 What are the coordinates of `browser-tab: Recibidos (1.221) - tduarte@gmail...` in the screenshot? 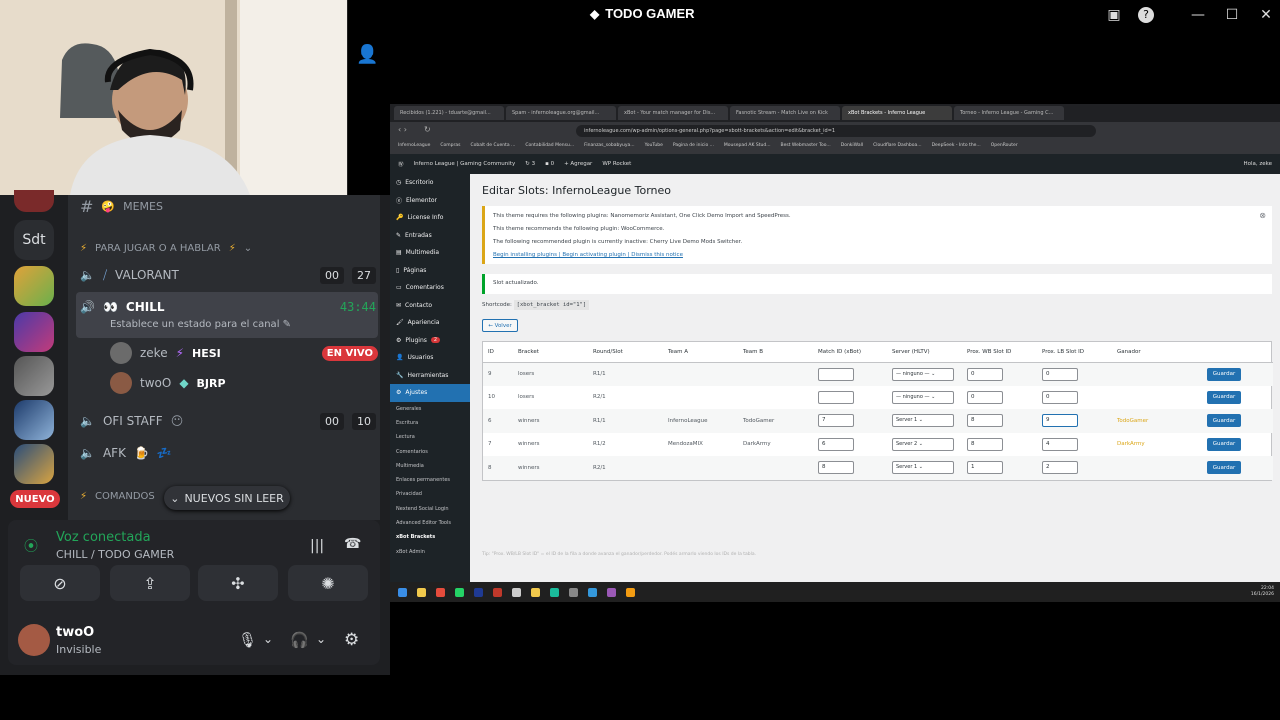 It's located at (449, 113).